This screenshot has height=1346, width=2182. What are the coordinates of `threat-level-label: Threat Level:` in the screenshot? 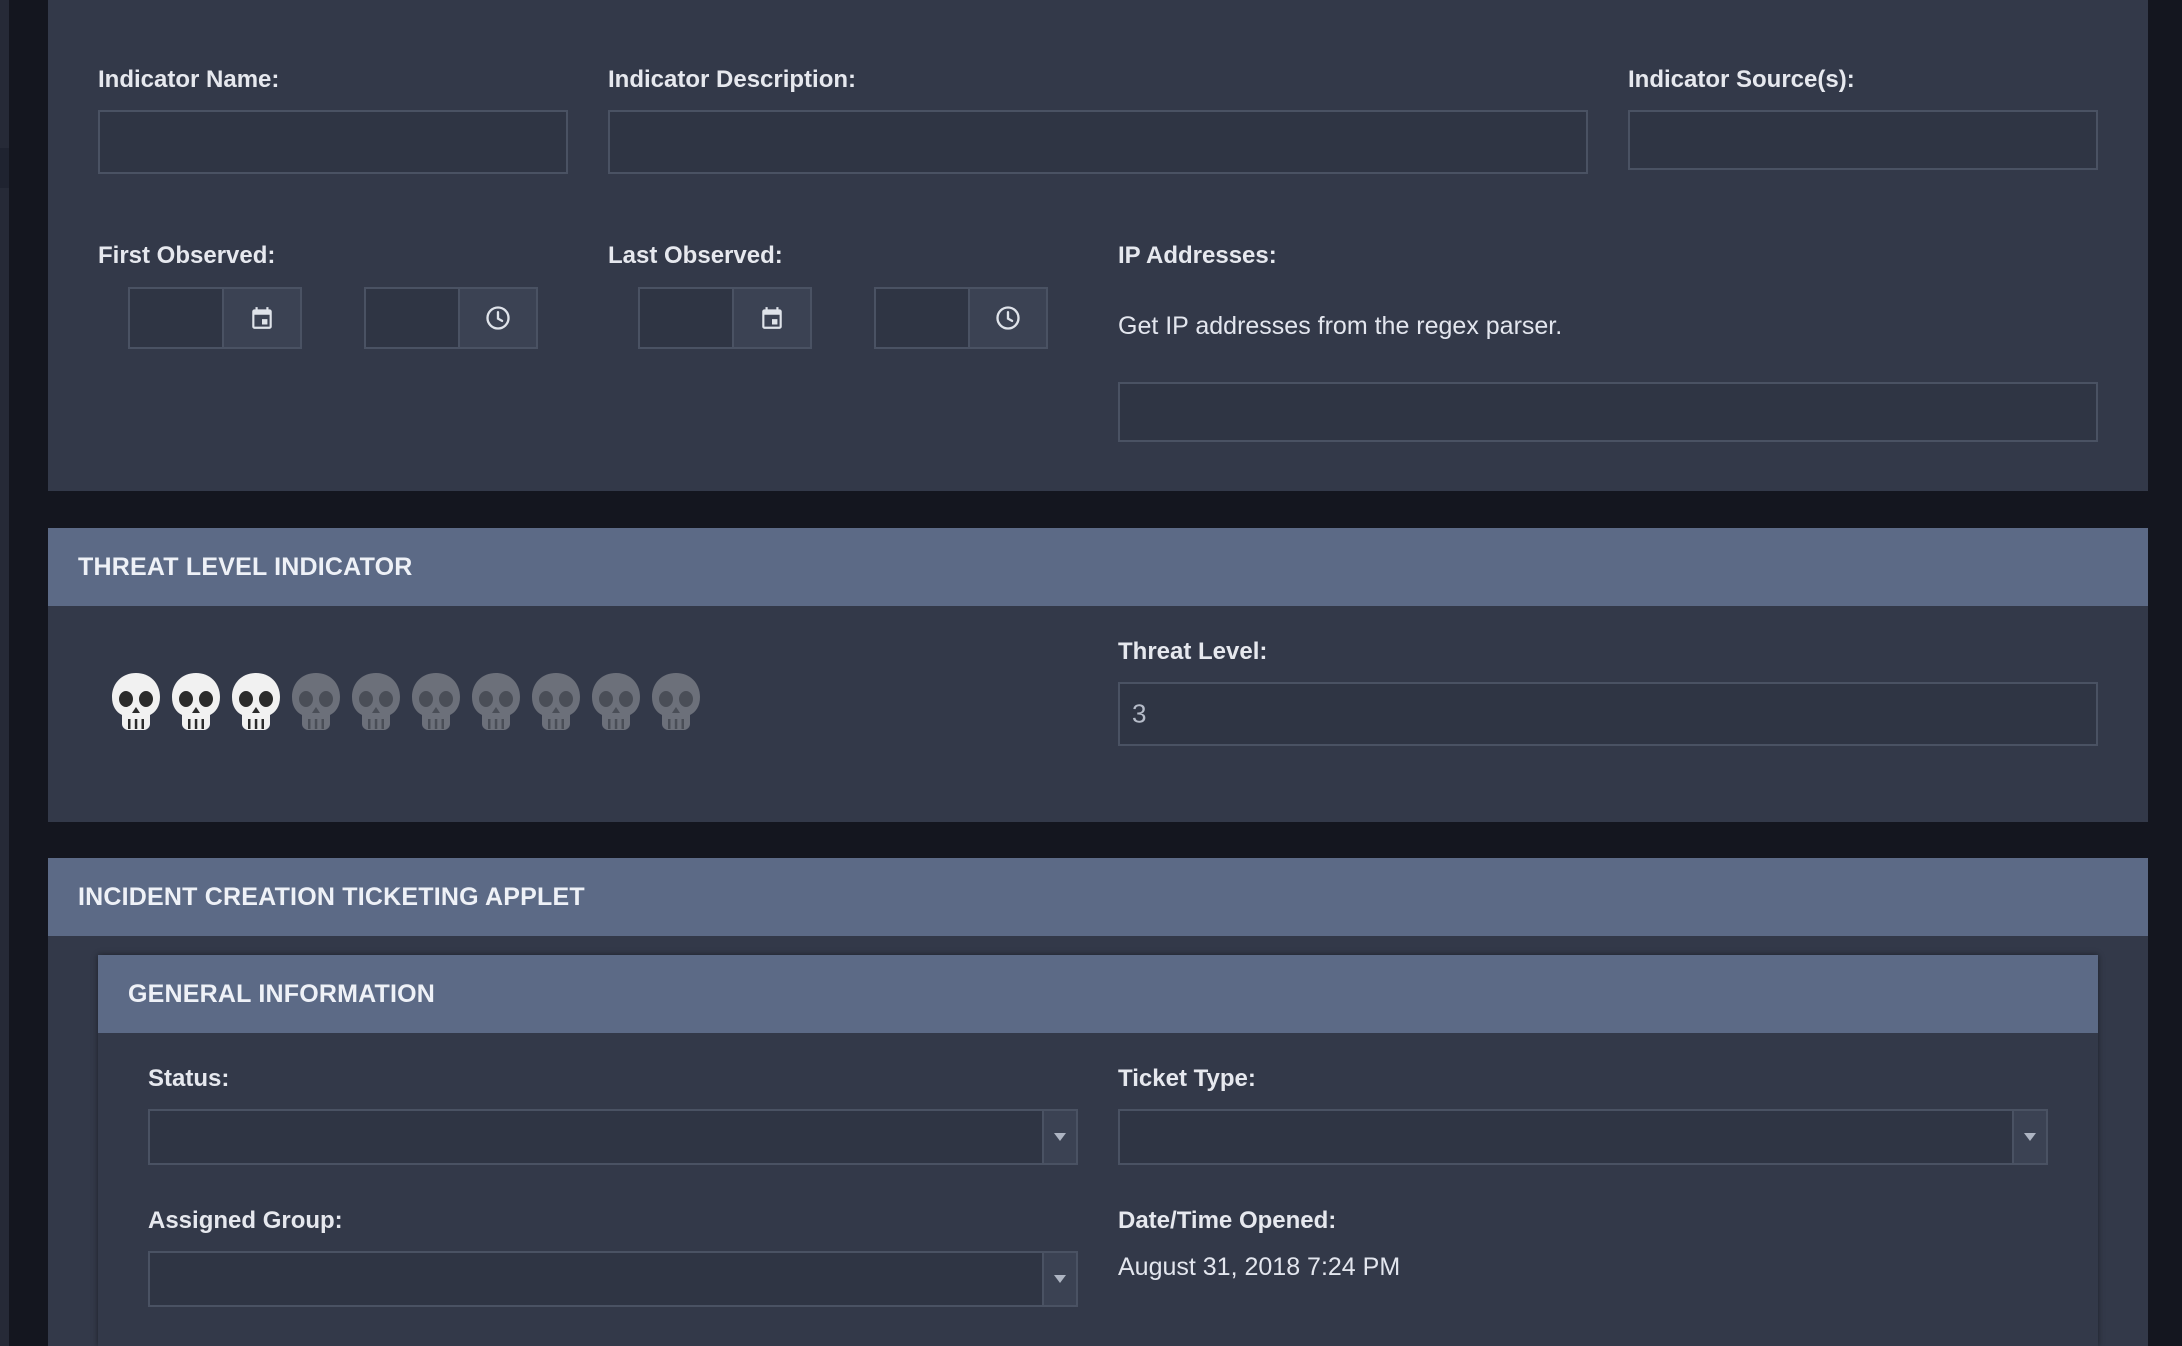 It's located at (1193, 651).